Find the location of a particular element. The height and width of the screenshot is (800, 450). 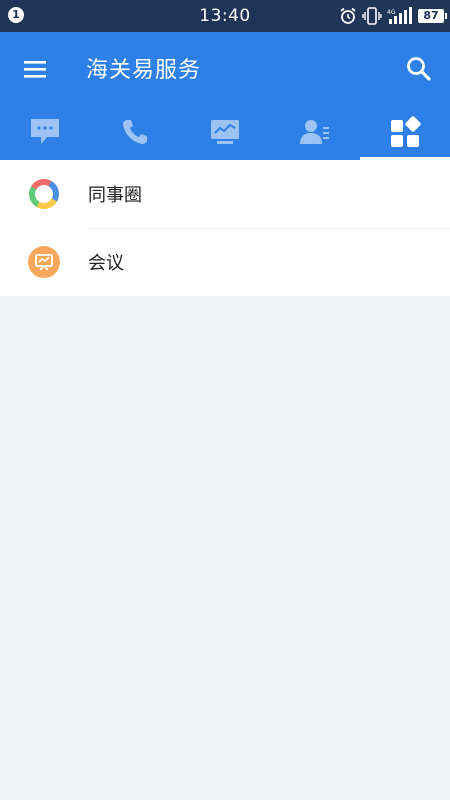

search-icon is located at coordinates (419, 69).